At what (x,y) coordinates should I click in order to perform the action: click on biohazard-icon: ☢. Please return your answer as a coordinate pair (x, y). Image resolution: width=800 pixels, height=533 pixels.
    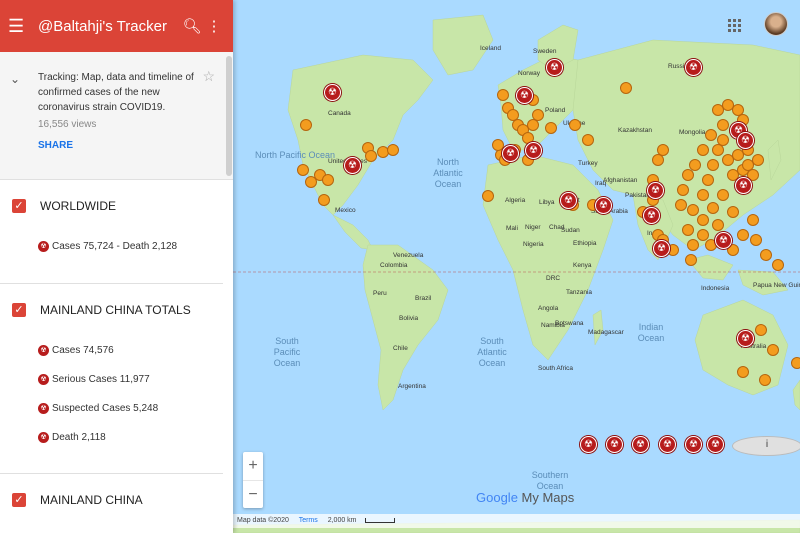
    Looking at the image, I should click on (43, 350).